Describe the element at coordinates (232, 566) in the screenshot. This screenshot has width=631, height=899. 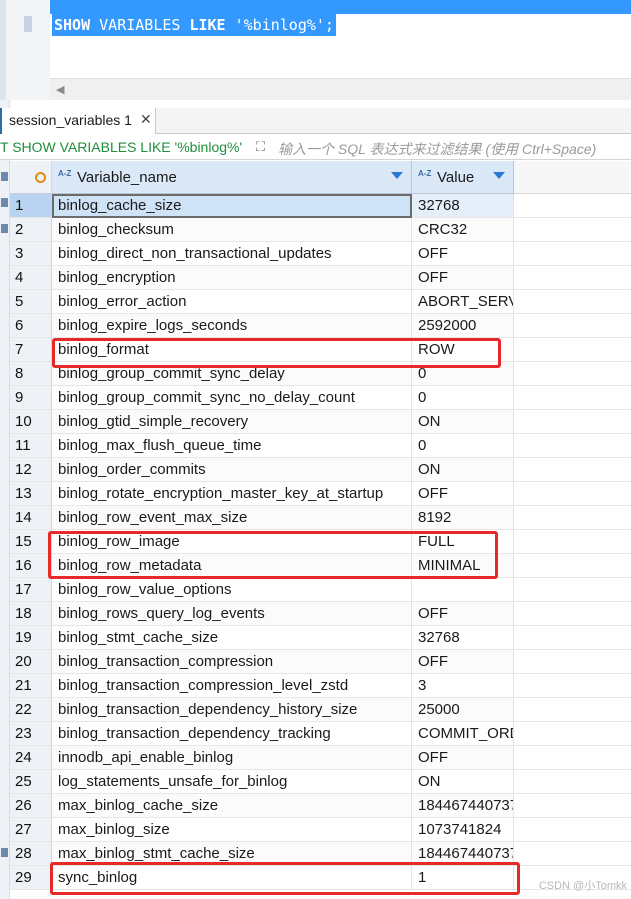
I see `variable-name-cell: binlog_row_metadata` at that location.